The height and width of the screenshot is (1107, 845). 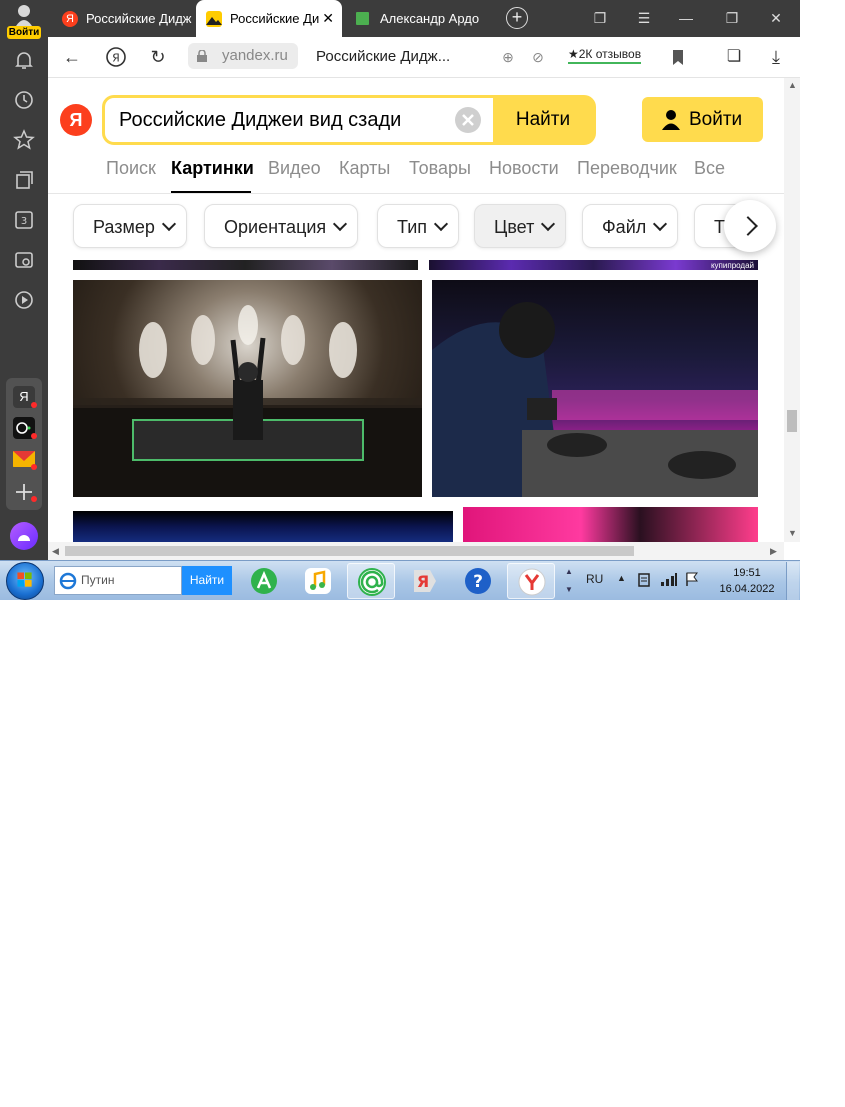 I want to click on help-question-icon: ?, so click(x=478, y=581).